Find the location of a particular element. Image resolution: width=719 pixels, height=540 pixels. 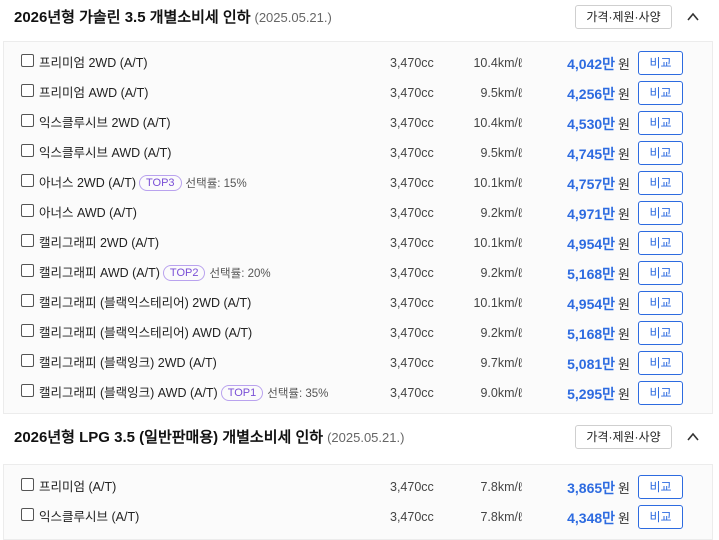

trim-row: 아너스 AWD (A/T) 3,470cc 9.2km/ℓ 4,971만 원 비교 is located at coordinates (358, 213).